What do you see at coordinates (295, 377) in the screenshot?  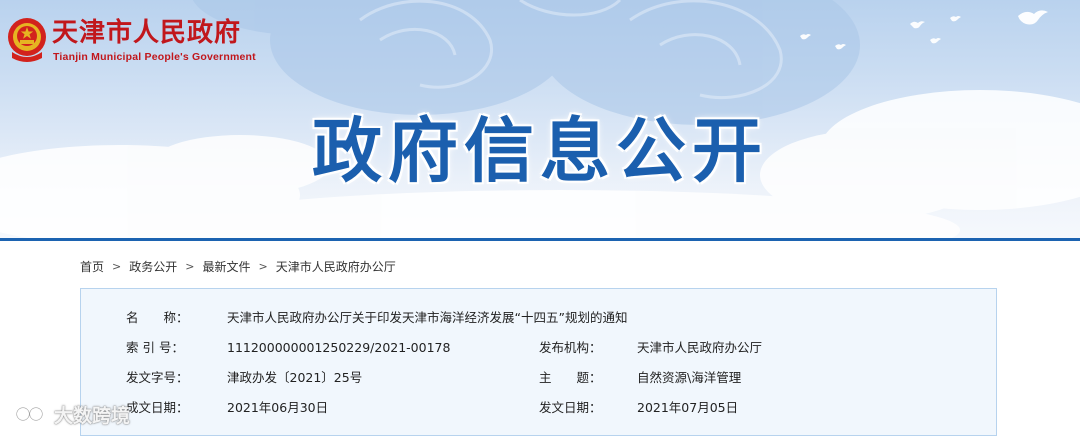 I see `doc-number-value: 津政办发〔2021〕25号` at bounding box center [295, 377].